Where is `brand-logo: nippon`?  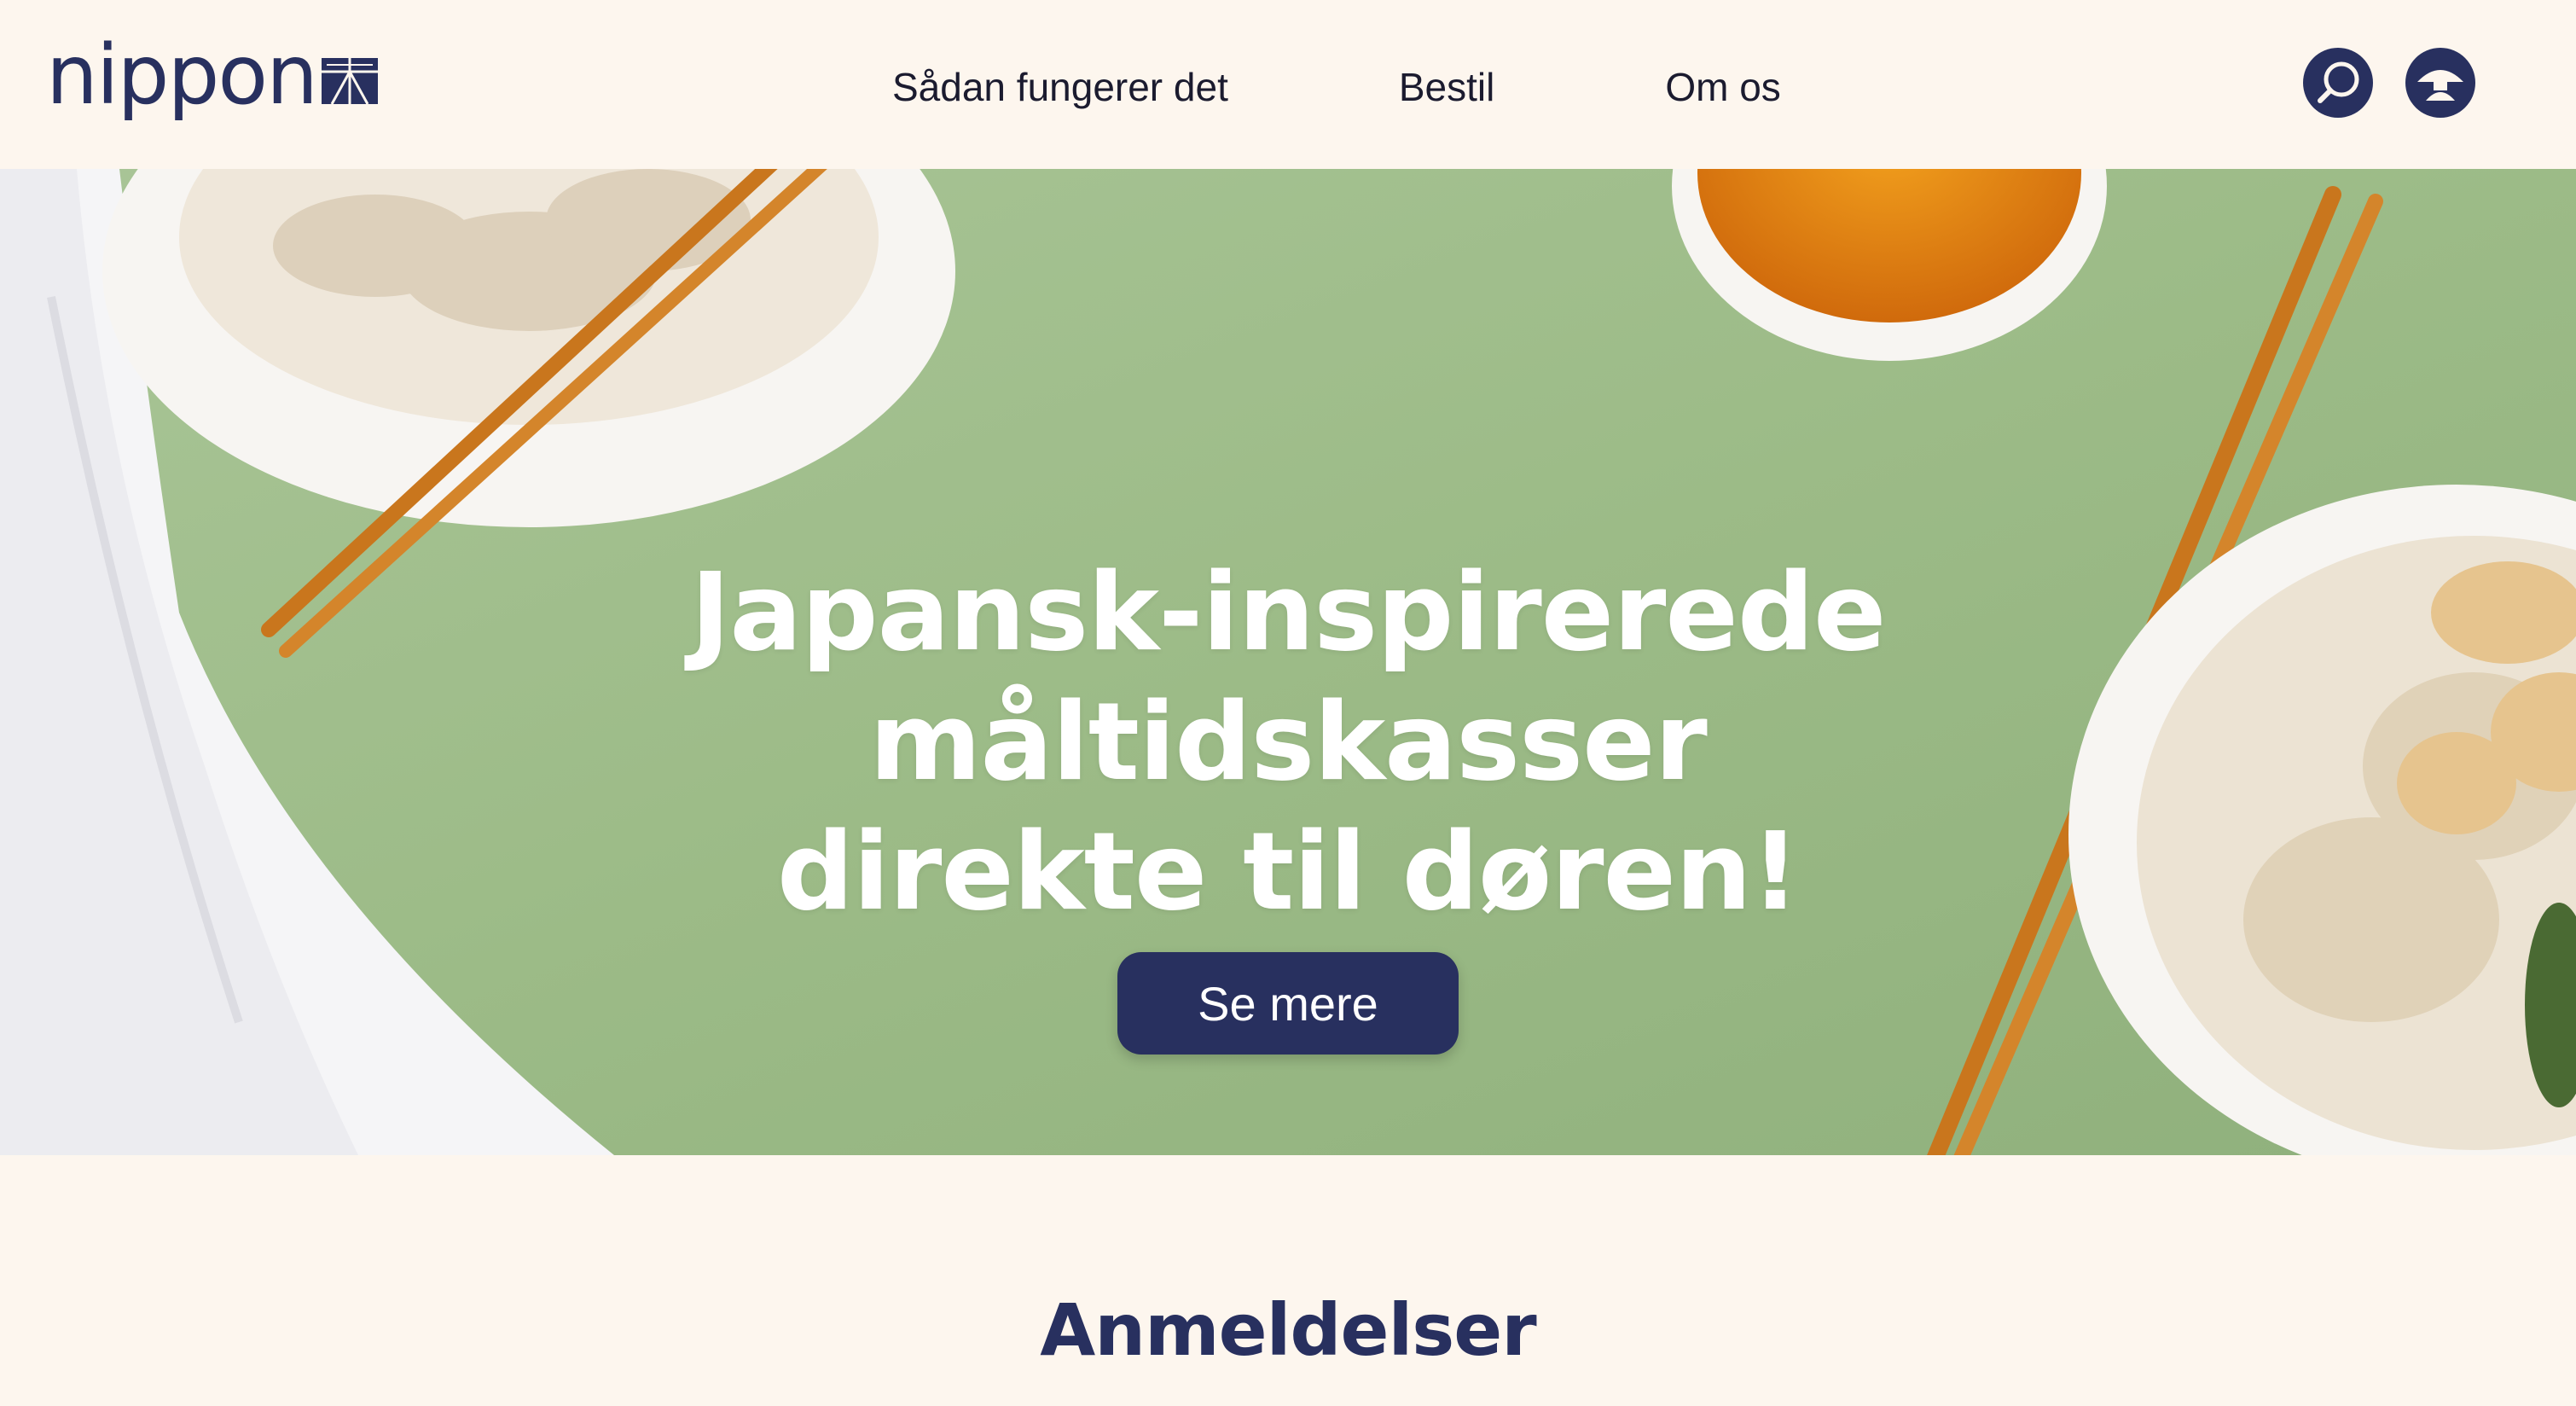
brand-logo: nippon is located at coordinates (212, 75).